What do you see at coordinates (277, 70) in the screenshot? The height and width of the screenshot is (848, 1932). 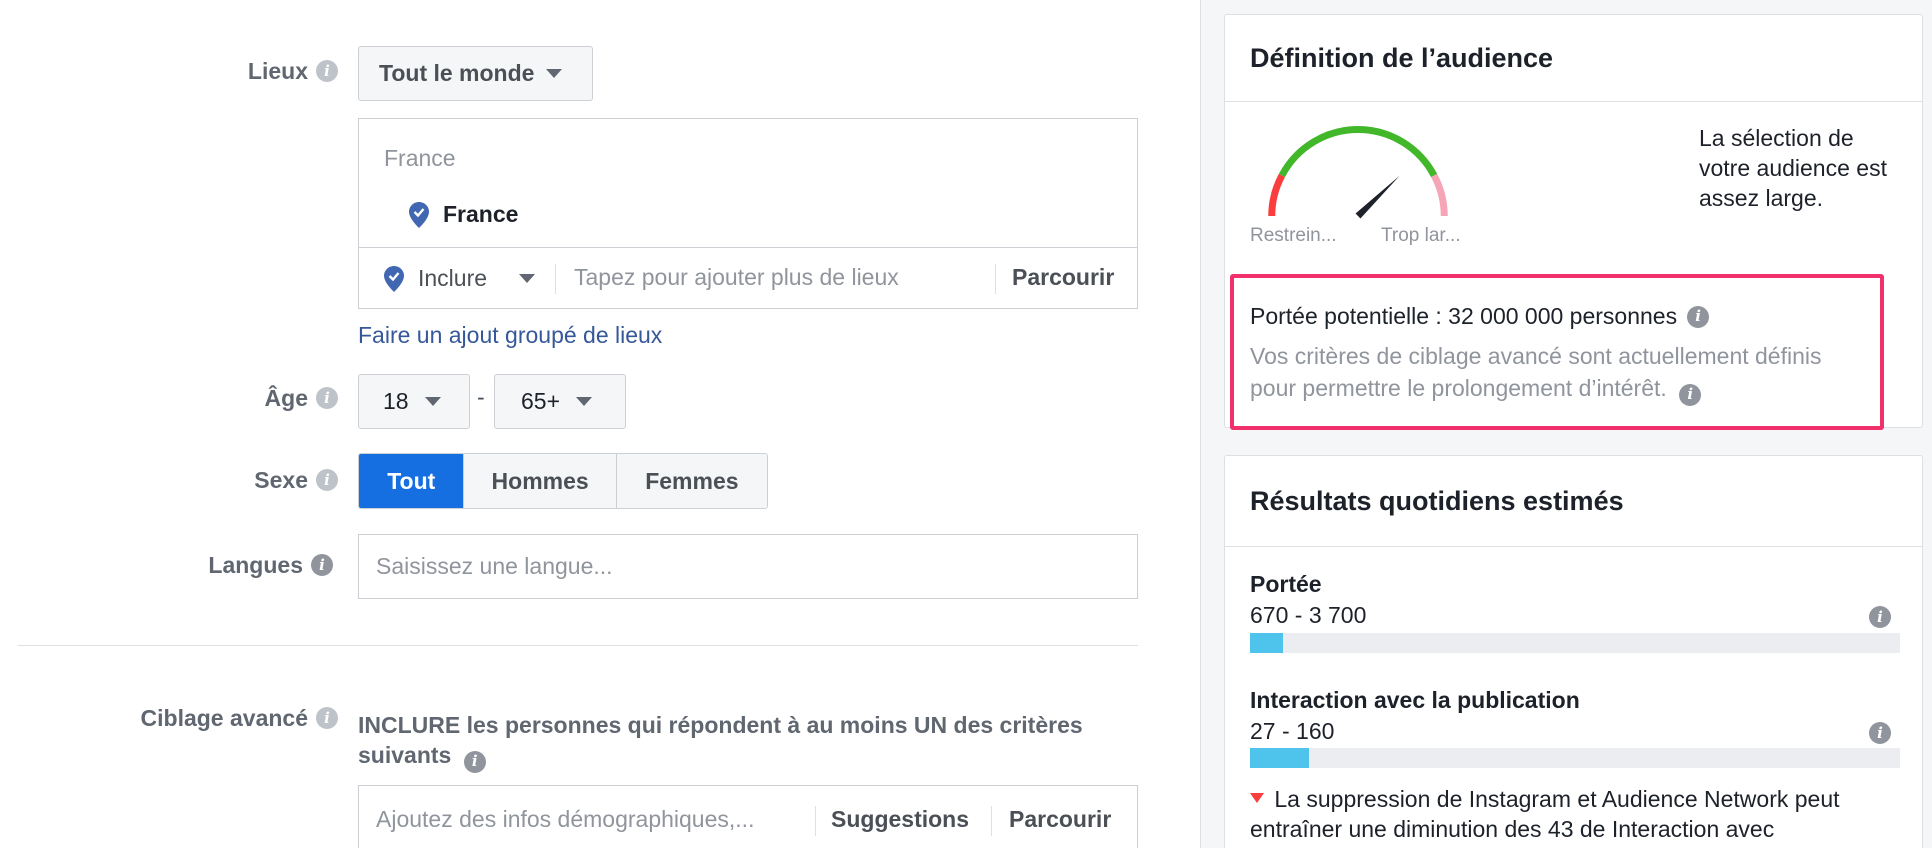 I see `locations-label: Lieux` at bounding box center [277, 70].